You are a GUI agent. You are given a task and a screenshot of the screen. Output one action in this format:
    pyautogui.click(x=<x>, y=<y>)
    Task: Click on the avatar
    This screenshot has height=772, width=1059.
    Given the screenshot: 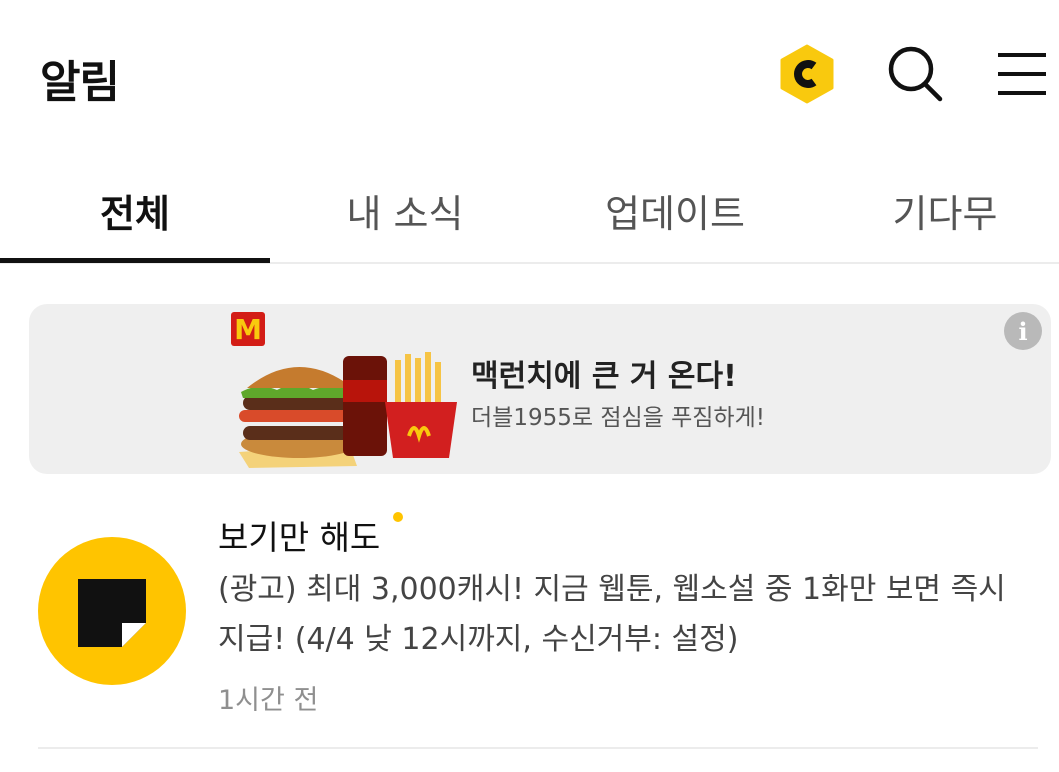 What is the action you would take?
    pyautogui.click(x=112, y=611)
    